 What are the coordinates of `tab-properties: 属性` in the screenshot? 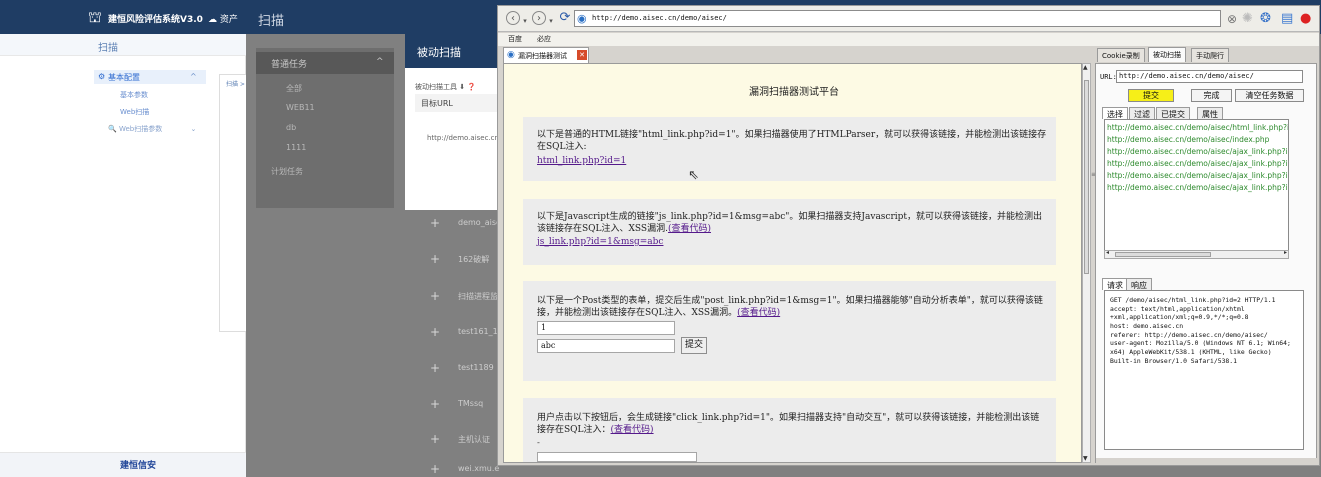 It's located at (1210, 113).